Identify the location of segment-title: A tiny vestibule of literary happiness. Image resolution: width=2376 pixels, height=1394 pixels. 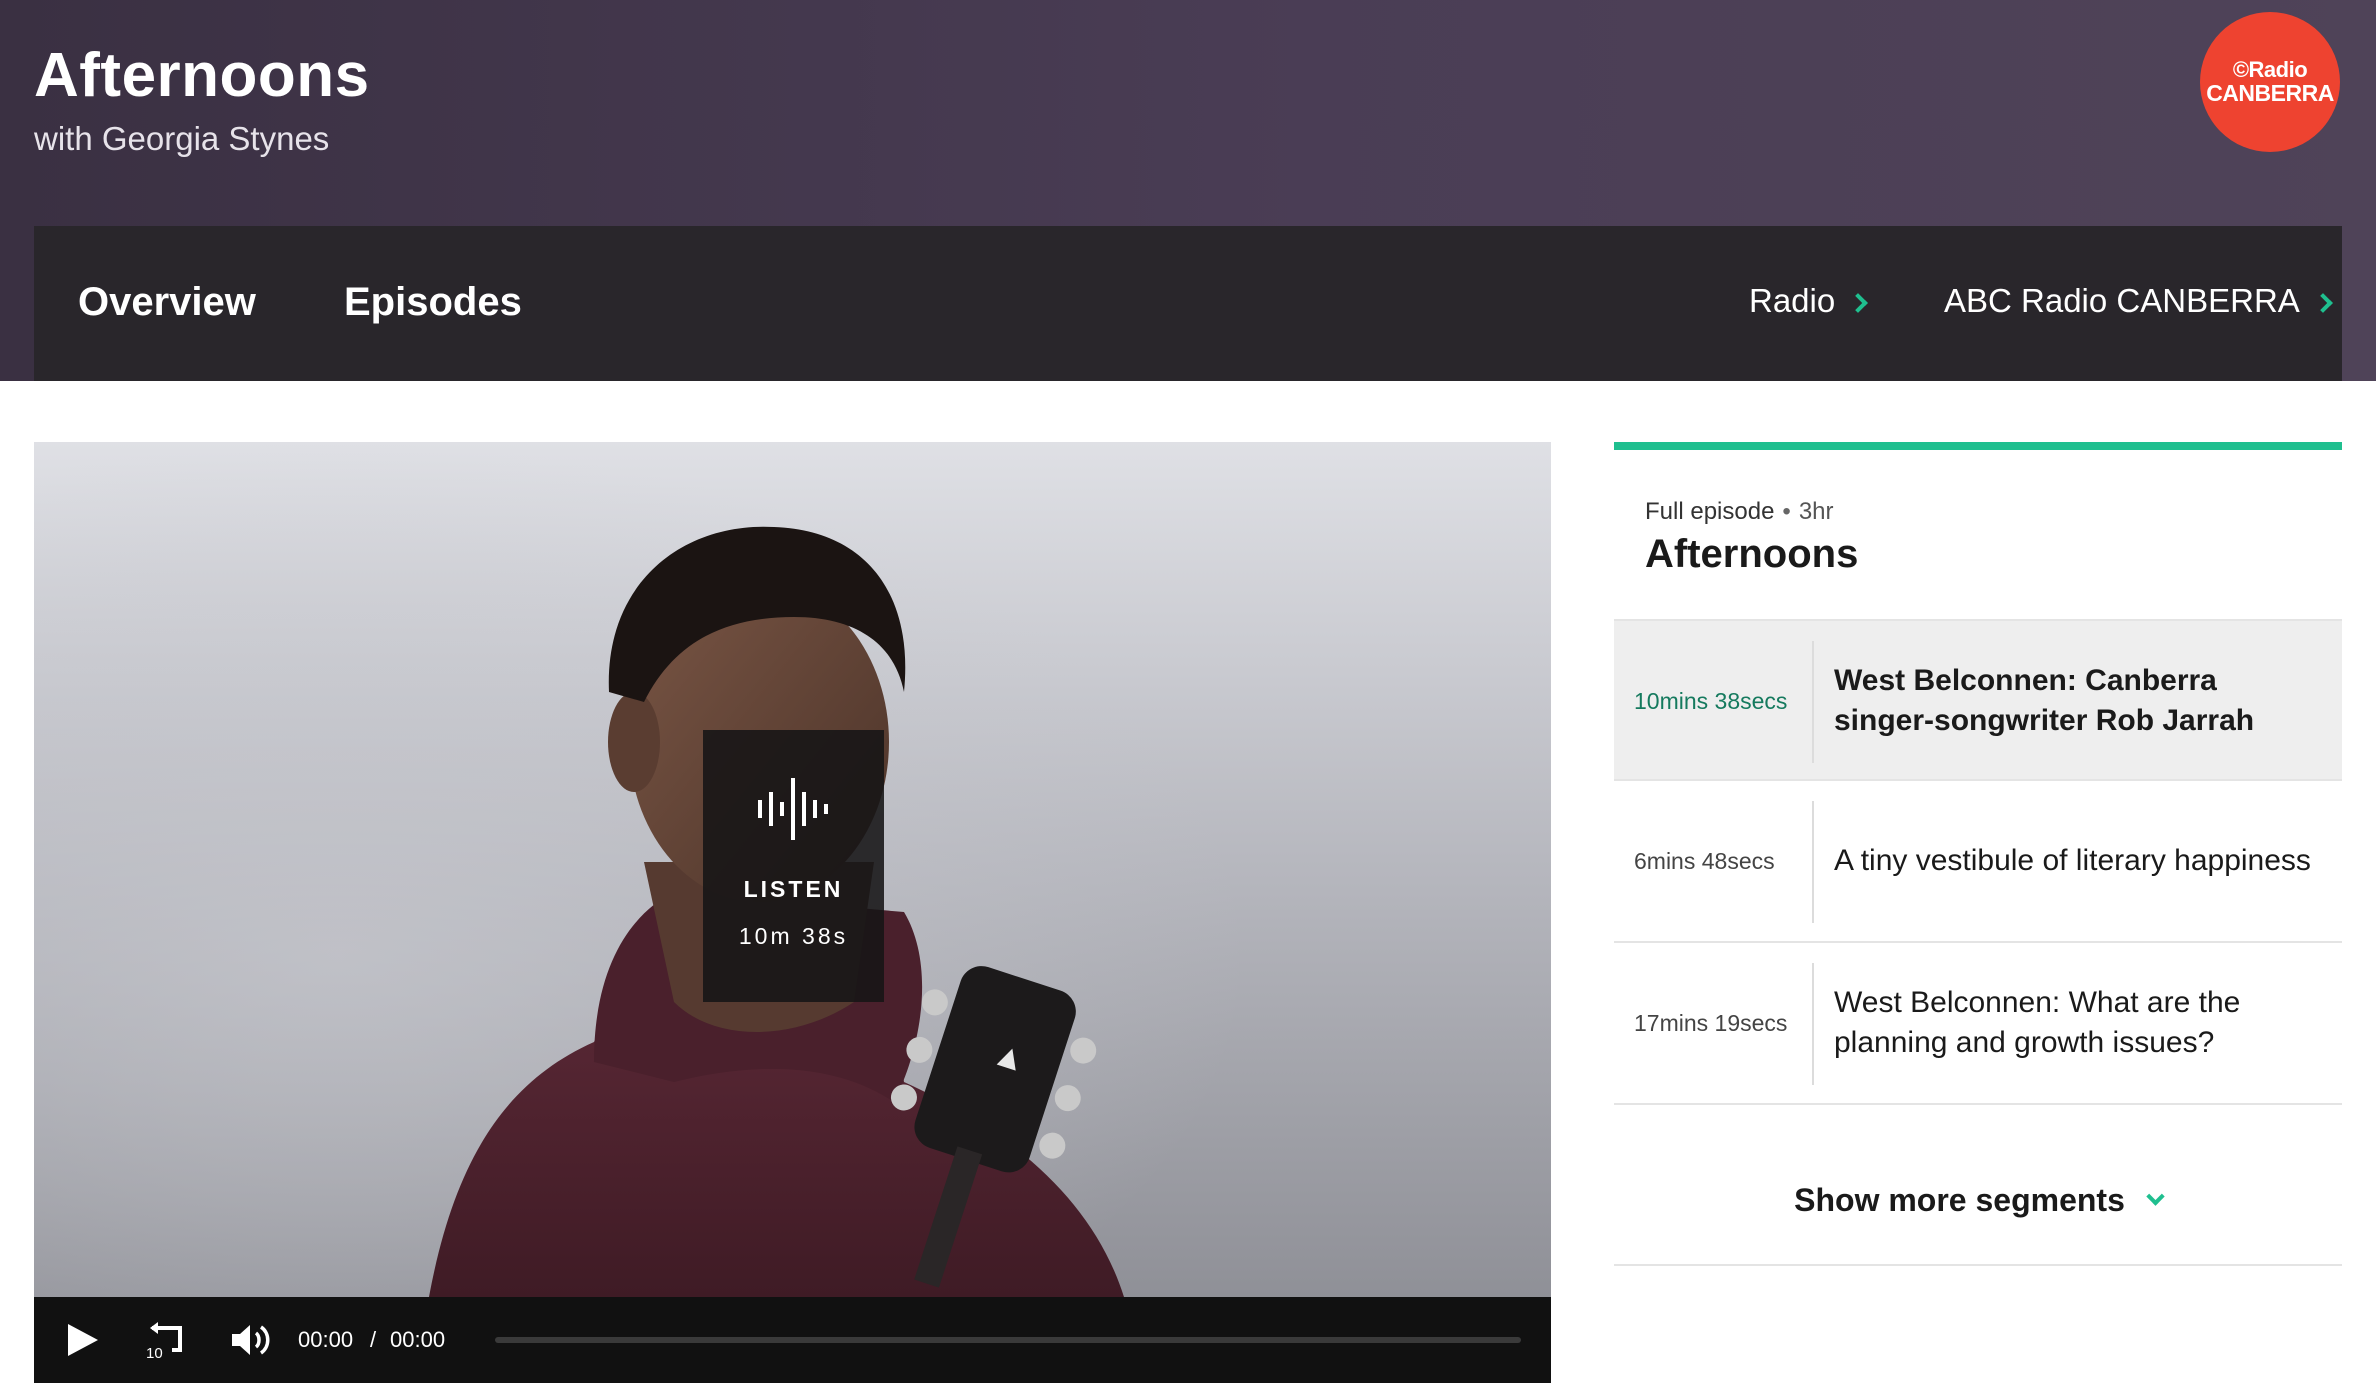
(2072, 860).